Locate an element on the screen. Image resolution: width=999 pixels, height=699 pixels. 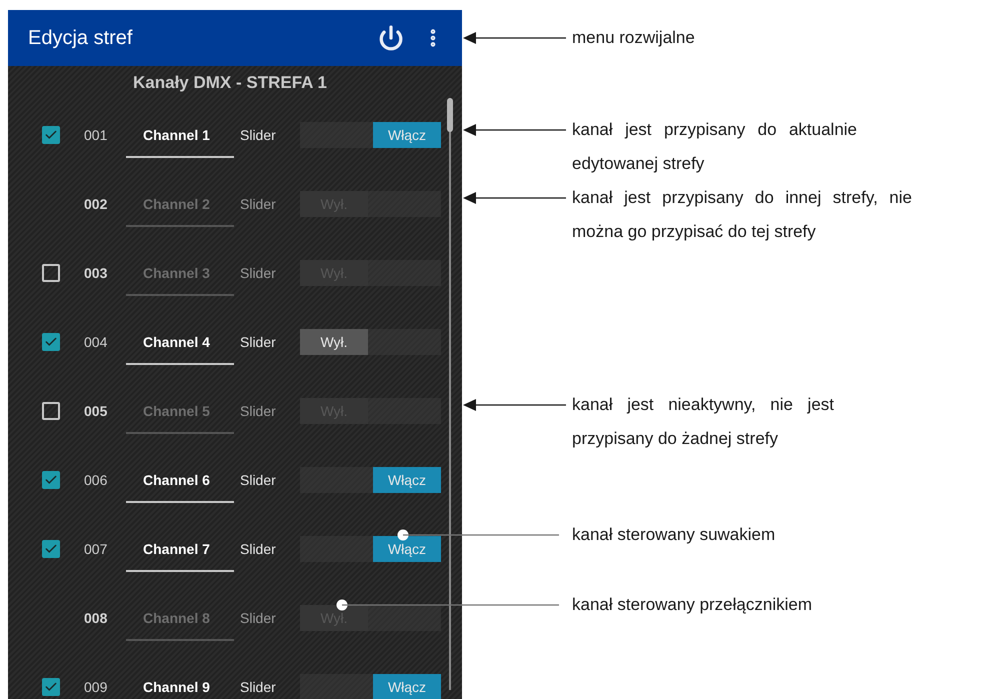
list-title: Kanały DMX - STREFA 1 is located at coordinates (230, 83).